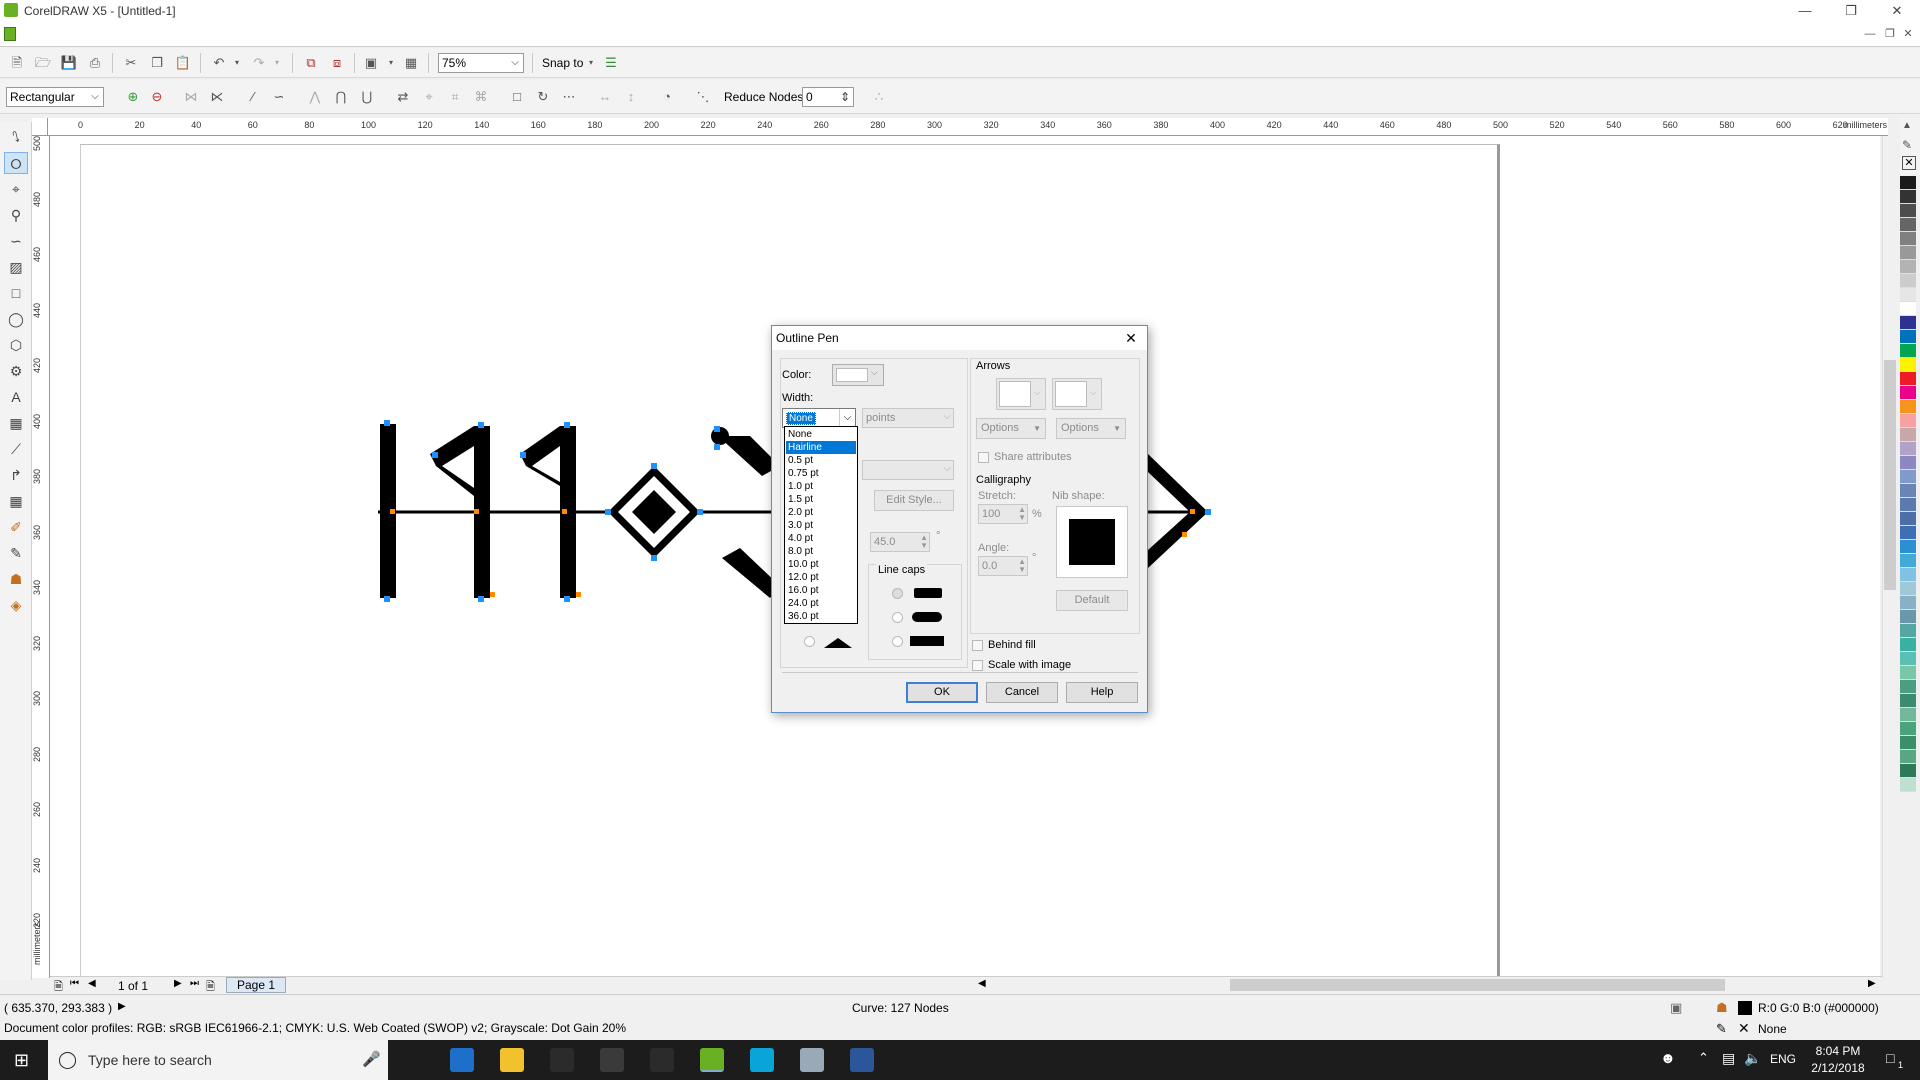 The image size is (1920, 1080). I want to click on marquee-type-select: Rectangular ⌵, so click(55, 97).